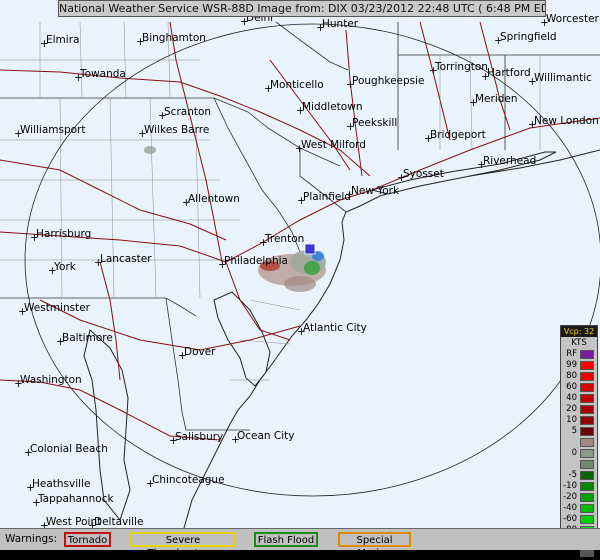 This screenshot has width=600, height=560. I want to click on svg-text: Towanda, so click(102, 74).